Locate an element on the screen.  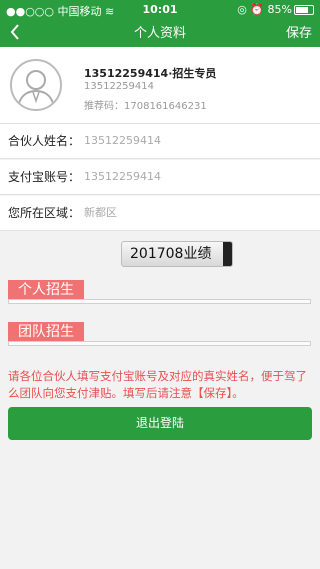
lock-rotation-icon: ◎ is located at coordinates (242, 9).